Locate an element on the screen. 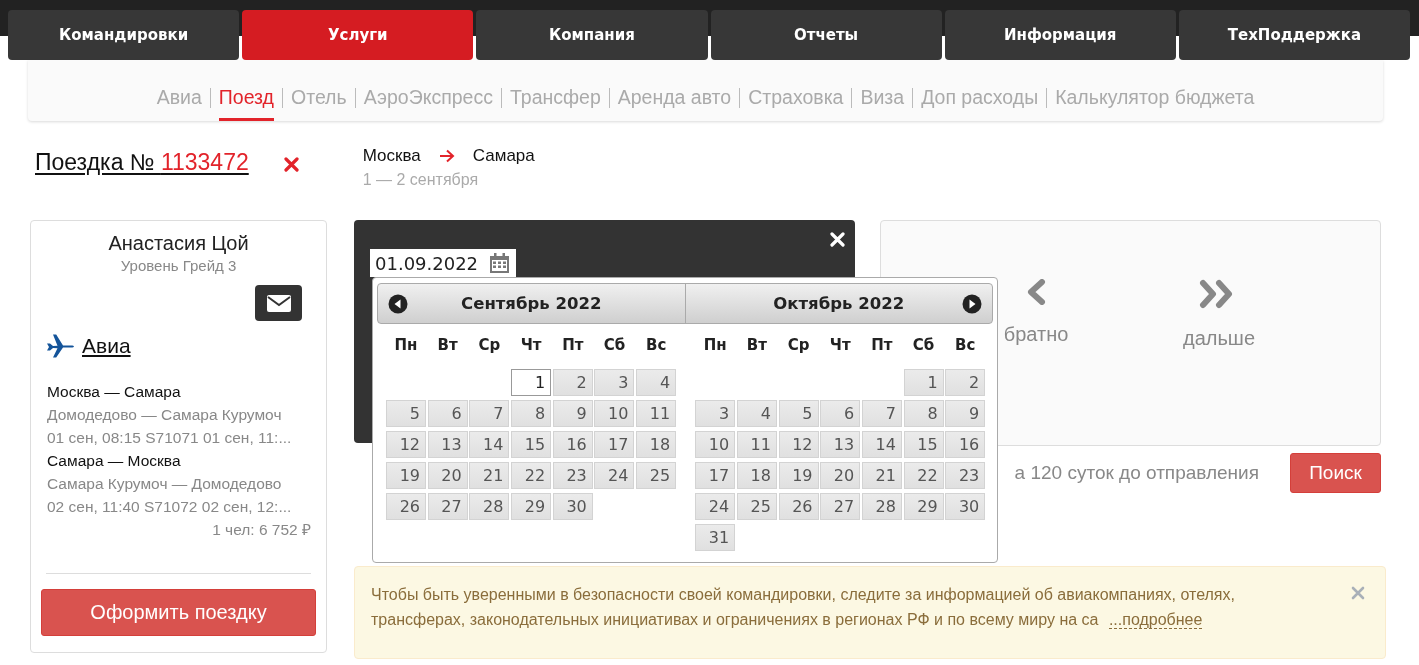 This screenshot has height=665, width=1419. service-tab: Поезд is located at coordinates (246, 102).